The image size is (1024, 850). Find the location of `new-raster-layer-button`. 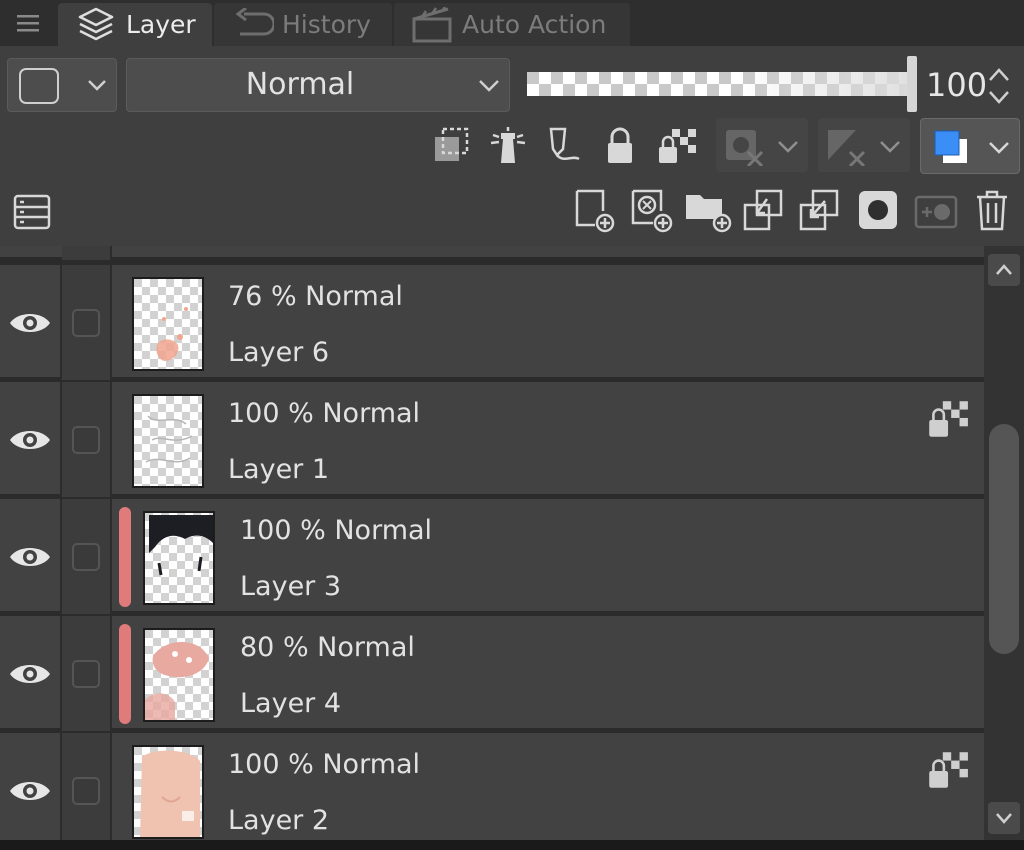

new-raster-layer-button is located at coordinates (594, 210).